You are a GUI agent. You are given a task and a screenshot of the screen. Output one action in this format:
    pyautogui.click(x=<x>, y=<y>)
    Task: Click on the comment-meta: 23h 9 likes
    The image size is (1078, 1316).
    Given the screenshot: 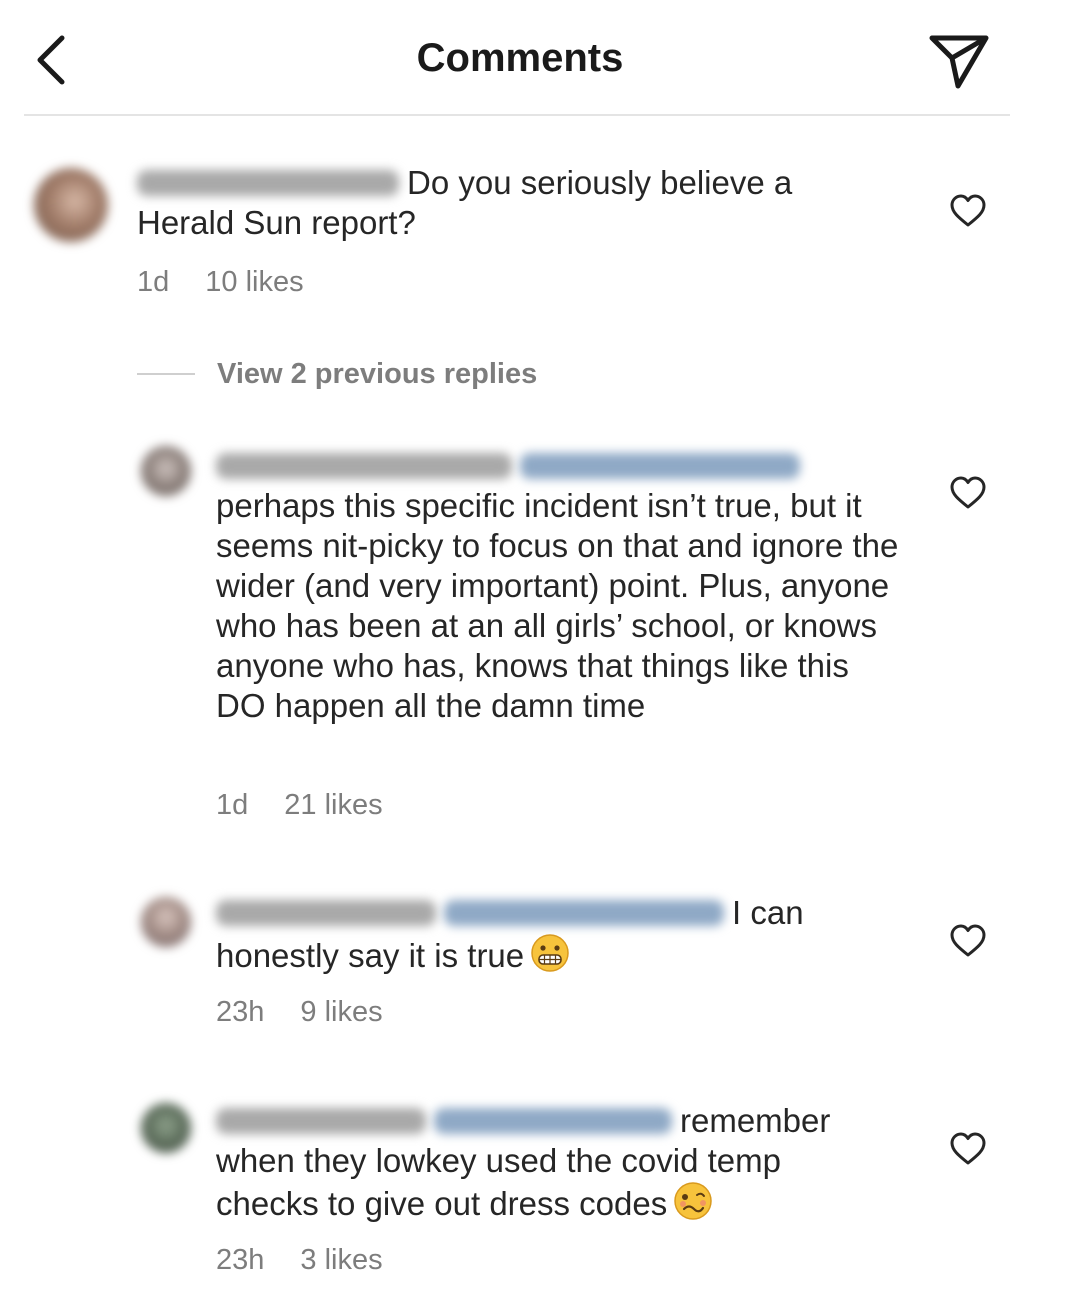 What is the action you would take?
    pyautogui.click(x=317, y=1012)
    